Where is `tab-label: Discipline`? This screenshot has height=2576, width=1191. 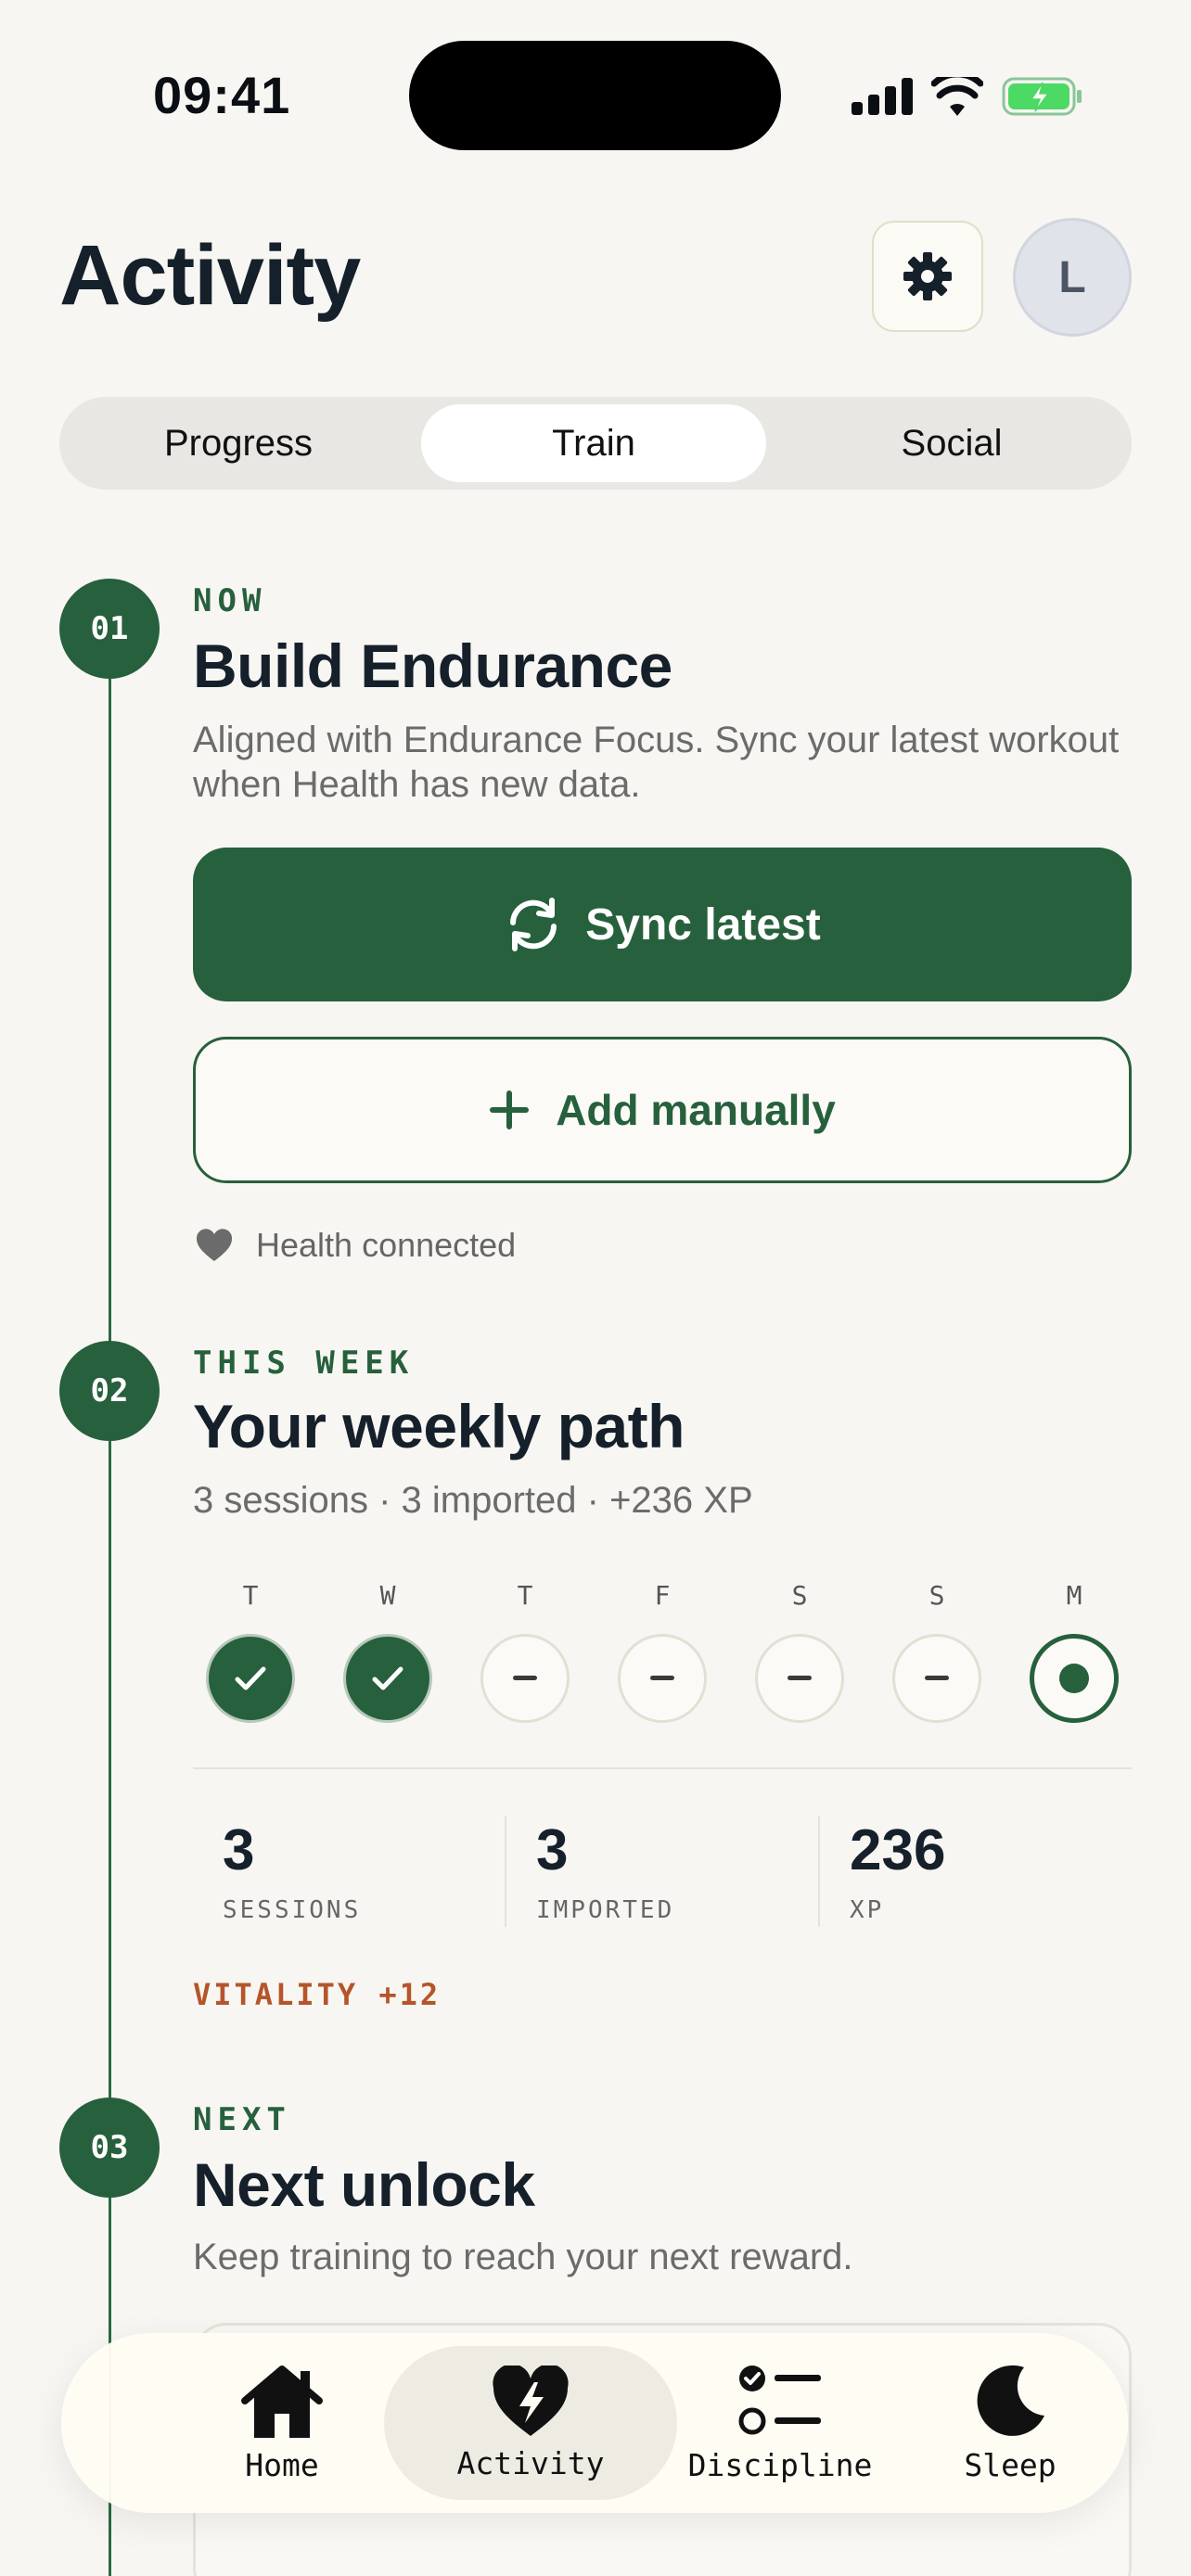
tab-label: Discipline is located at coordinates (780, 2464).